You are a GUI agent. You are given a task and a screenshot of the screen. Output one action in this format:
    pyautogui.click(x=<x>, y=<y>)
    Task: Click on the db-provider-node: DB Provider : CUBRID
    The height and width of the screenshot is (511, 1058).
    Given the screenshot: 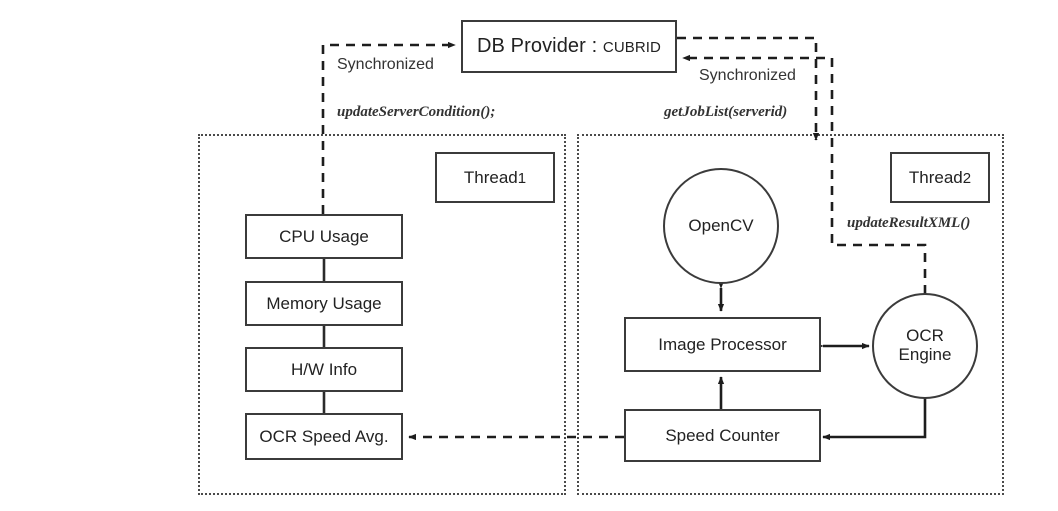 What is the action you would take?
    pyautogui.click(x=569, y=46)
    